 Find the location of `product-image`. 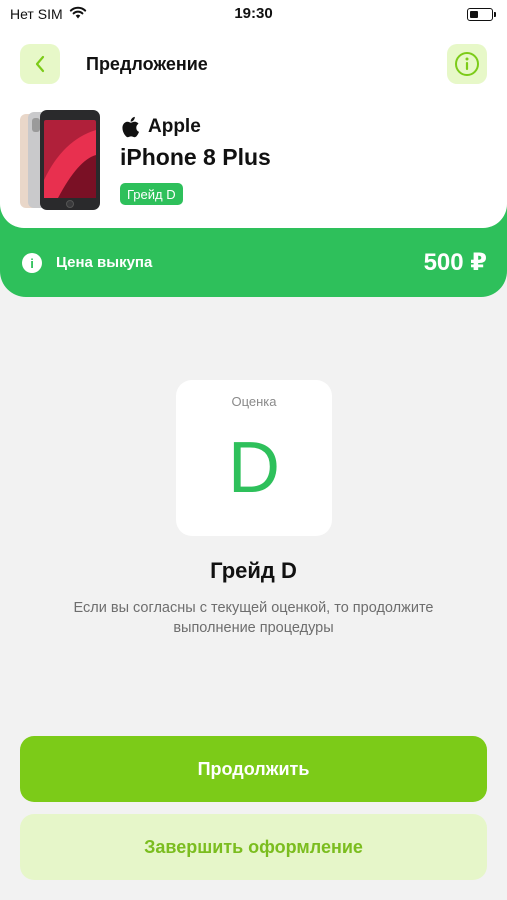

product-image is located at coordinates (60, 160).